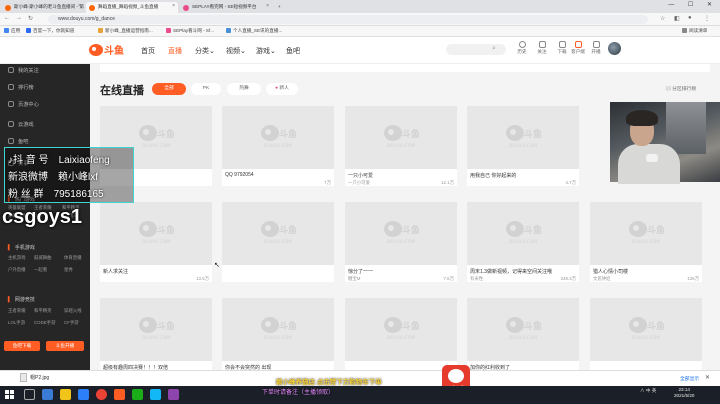  What do you see at coordinates (43, 7) in the screenshot?
I see `browser-tab: 斯小峰-斯小峰的老斗鱼直播间 - 第 ×` at bounding box center [43, 7].